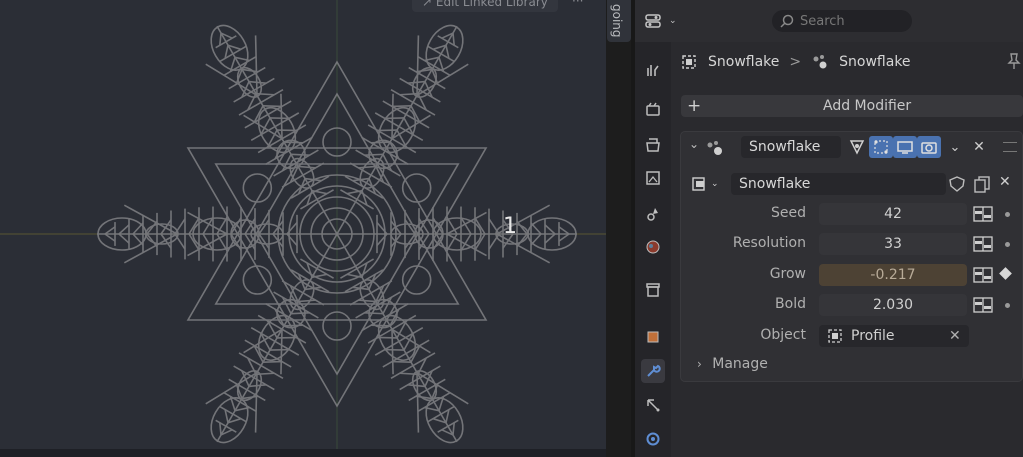 This screenshot has width=1023, height=457. I want to click on modifier-header: ⌄ Snowflake ⌄ ✕, so click(852, 148).